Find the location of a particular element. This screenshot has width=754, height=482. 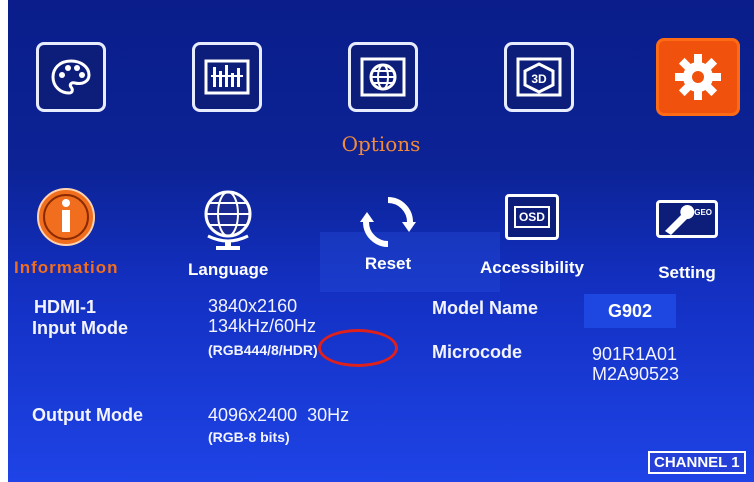

output-mode-label: Output Mode is located at coordinates (87, 415).